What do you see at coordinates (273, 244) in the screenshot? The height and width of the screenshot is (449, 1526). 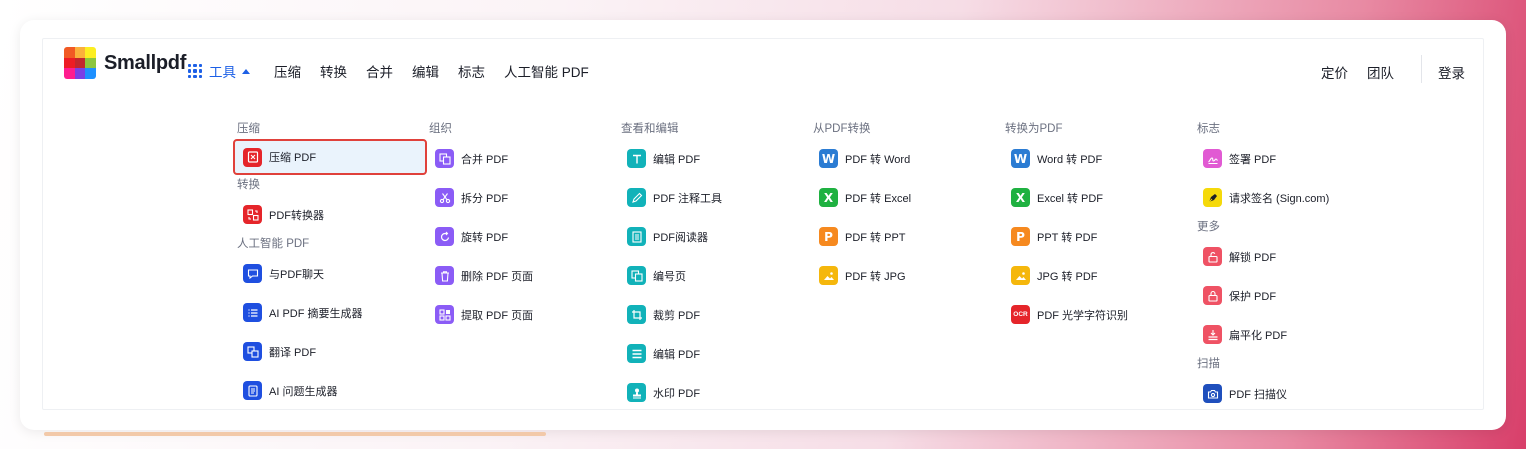 I see `section-title-ai-pdf: 人工智能 PDF` at bounding box center [273, 244].